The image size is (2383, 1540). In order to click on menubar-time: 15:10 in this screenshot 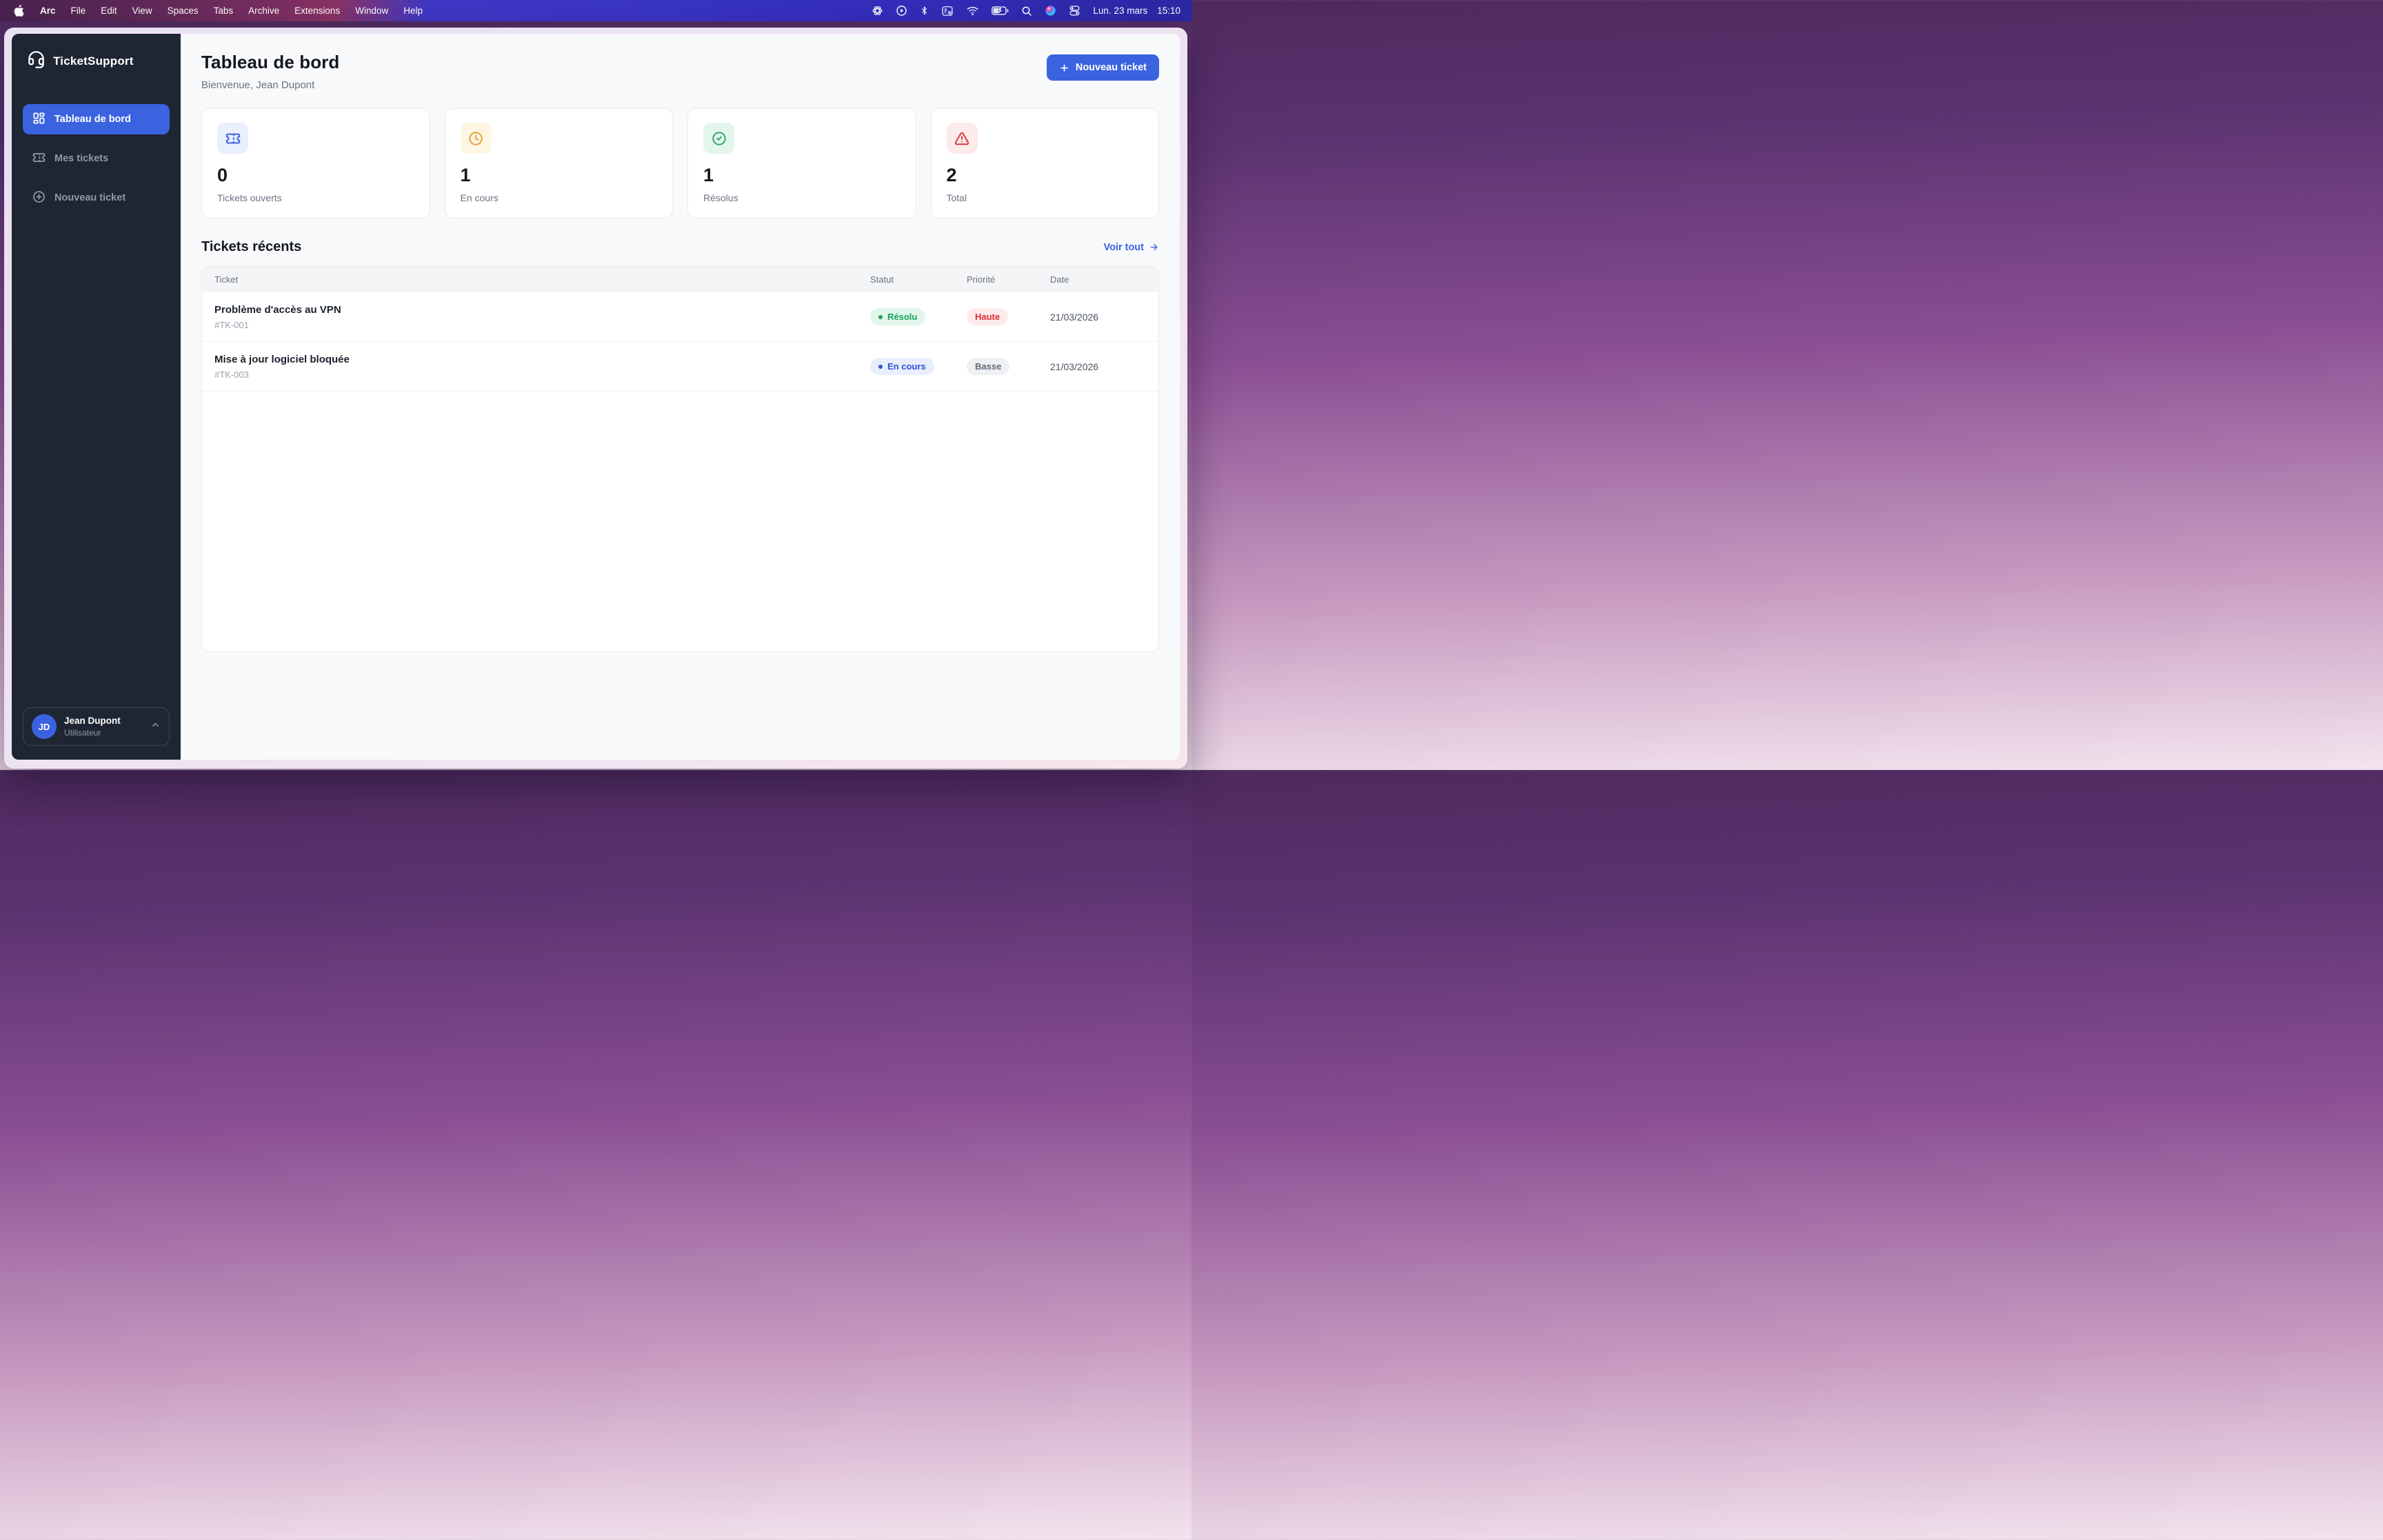, I will do `click(1168, 11)`.